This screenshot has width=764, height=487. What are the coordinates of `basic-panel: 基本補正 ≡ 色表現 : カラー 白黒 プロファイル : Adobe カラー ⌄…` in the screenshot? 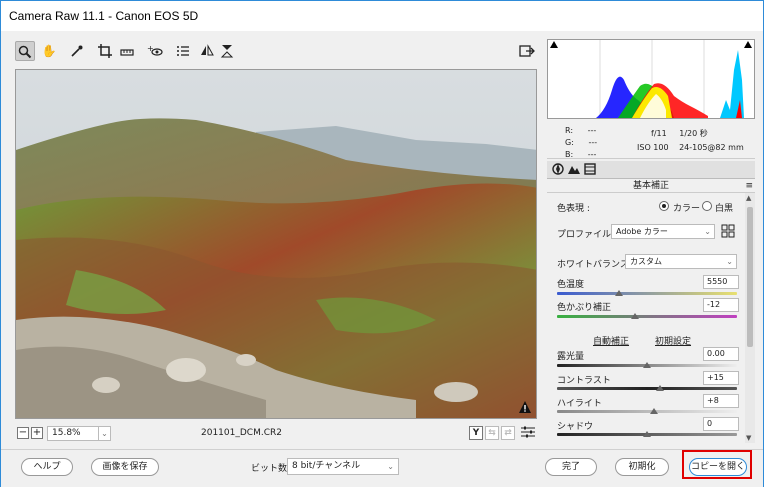 It's located at (651, 311).